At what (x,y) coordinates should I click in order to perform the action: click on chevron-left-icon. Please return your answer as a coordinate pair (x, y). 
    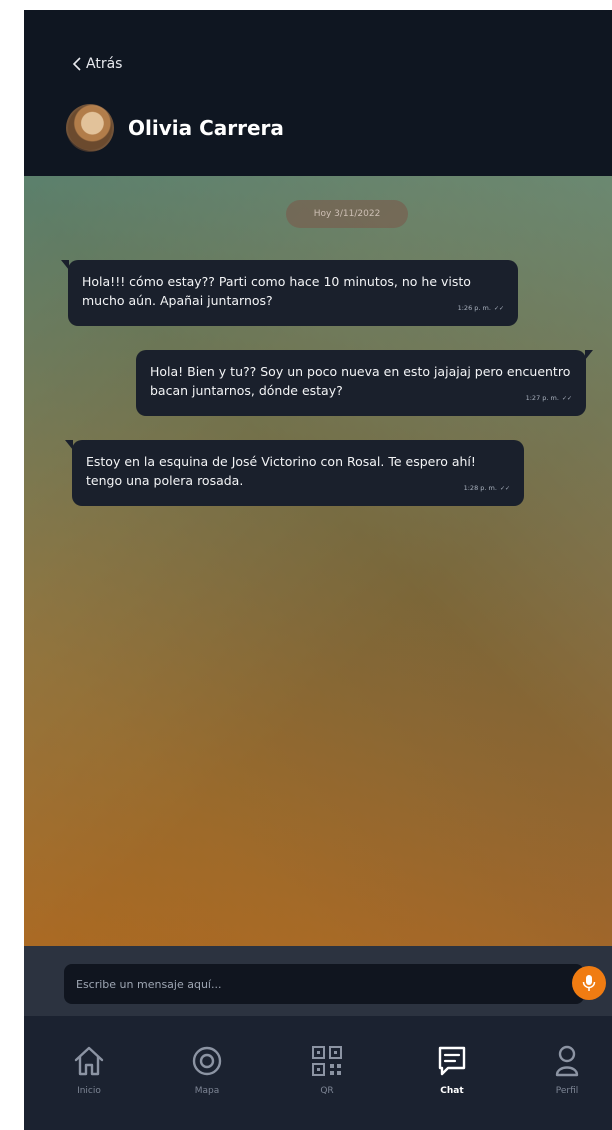
    Looking at the image, I should click on (76, 64).